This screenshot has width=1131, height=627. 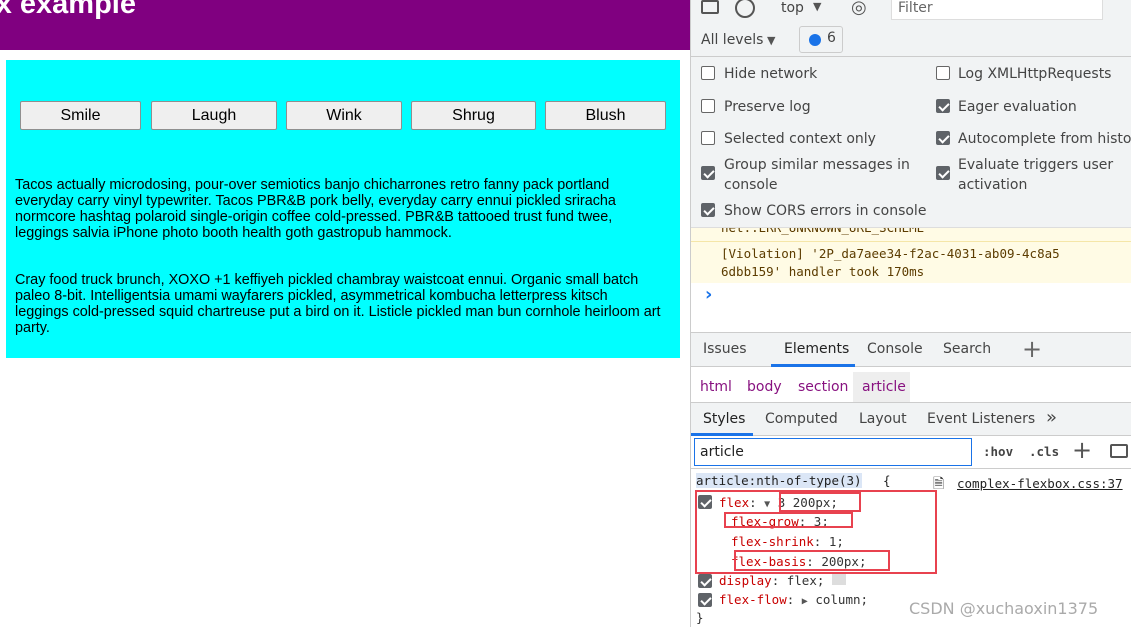 What do you see at coordinates (833, 452) in the screenshot?
I see `styles-filter-input: article` at bounding box center [833, 452].